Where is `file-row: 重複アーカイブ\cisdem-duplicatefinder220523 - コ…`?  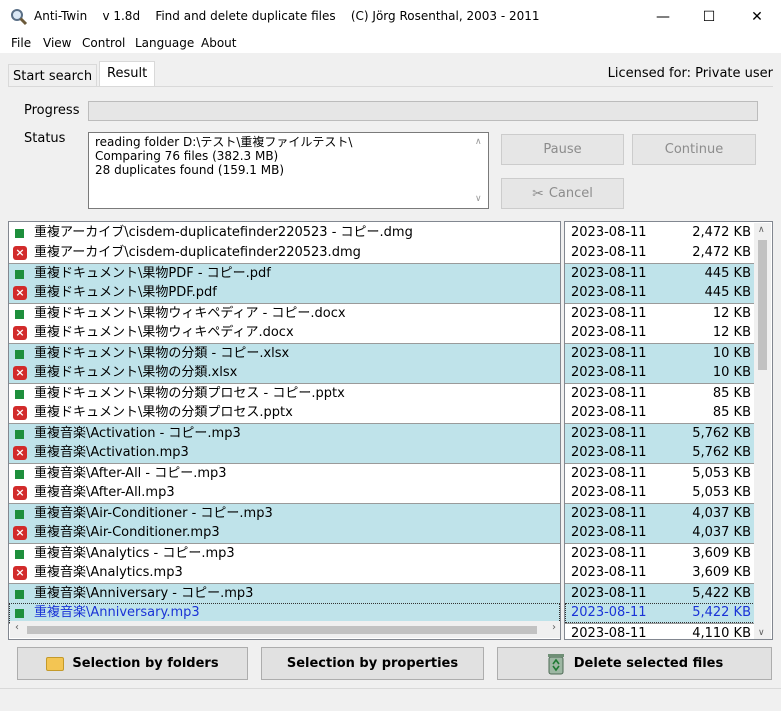 file-row: 重複アーカイブ\cisdem-duplicatefinder220523 - コ… is located at coordinates (284, 233).